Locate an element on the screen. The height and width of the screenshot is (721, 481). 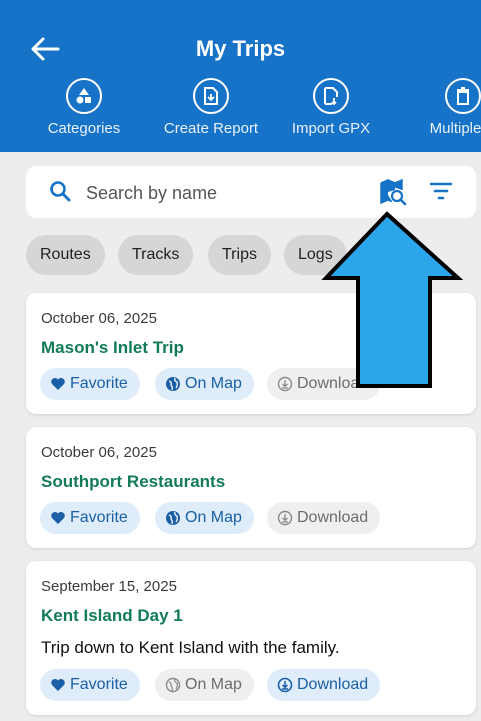
trip-name: Kent Island Day 1 is located at coordinates (112, 616).